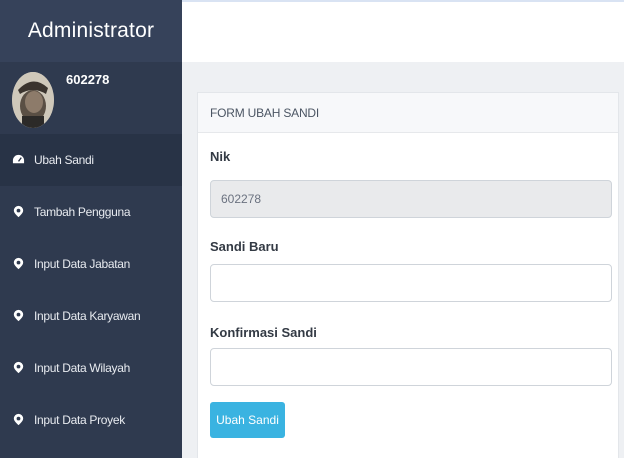  What do you see at coordinates (79, 420) in the screenshot?
I see `sidebar-item-label: Input Data Proyek` at bounding box center [79, 420].